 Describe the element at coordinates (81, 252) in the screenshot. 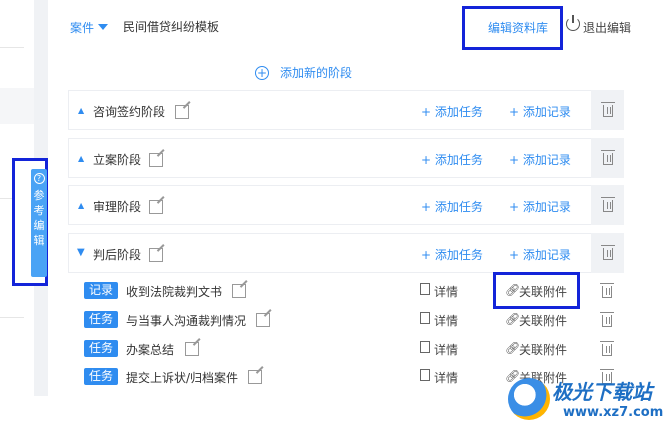

I see `caret-down-icon: ▼` at that location.